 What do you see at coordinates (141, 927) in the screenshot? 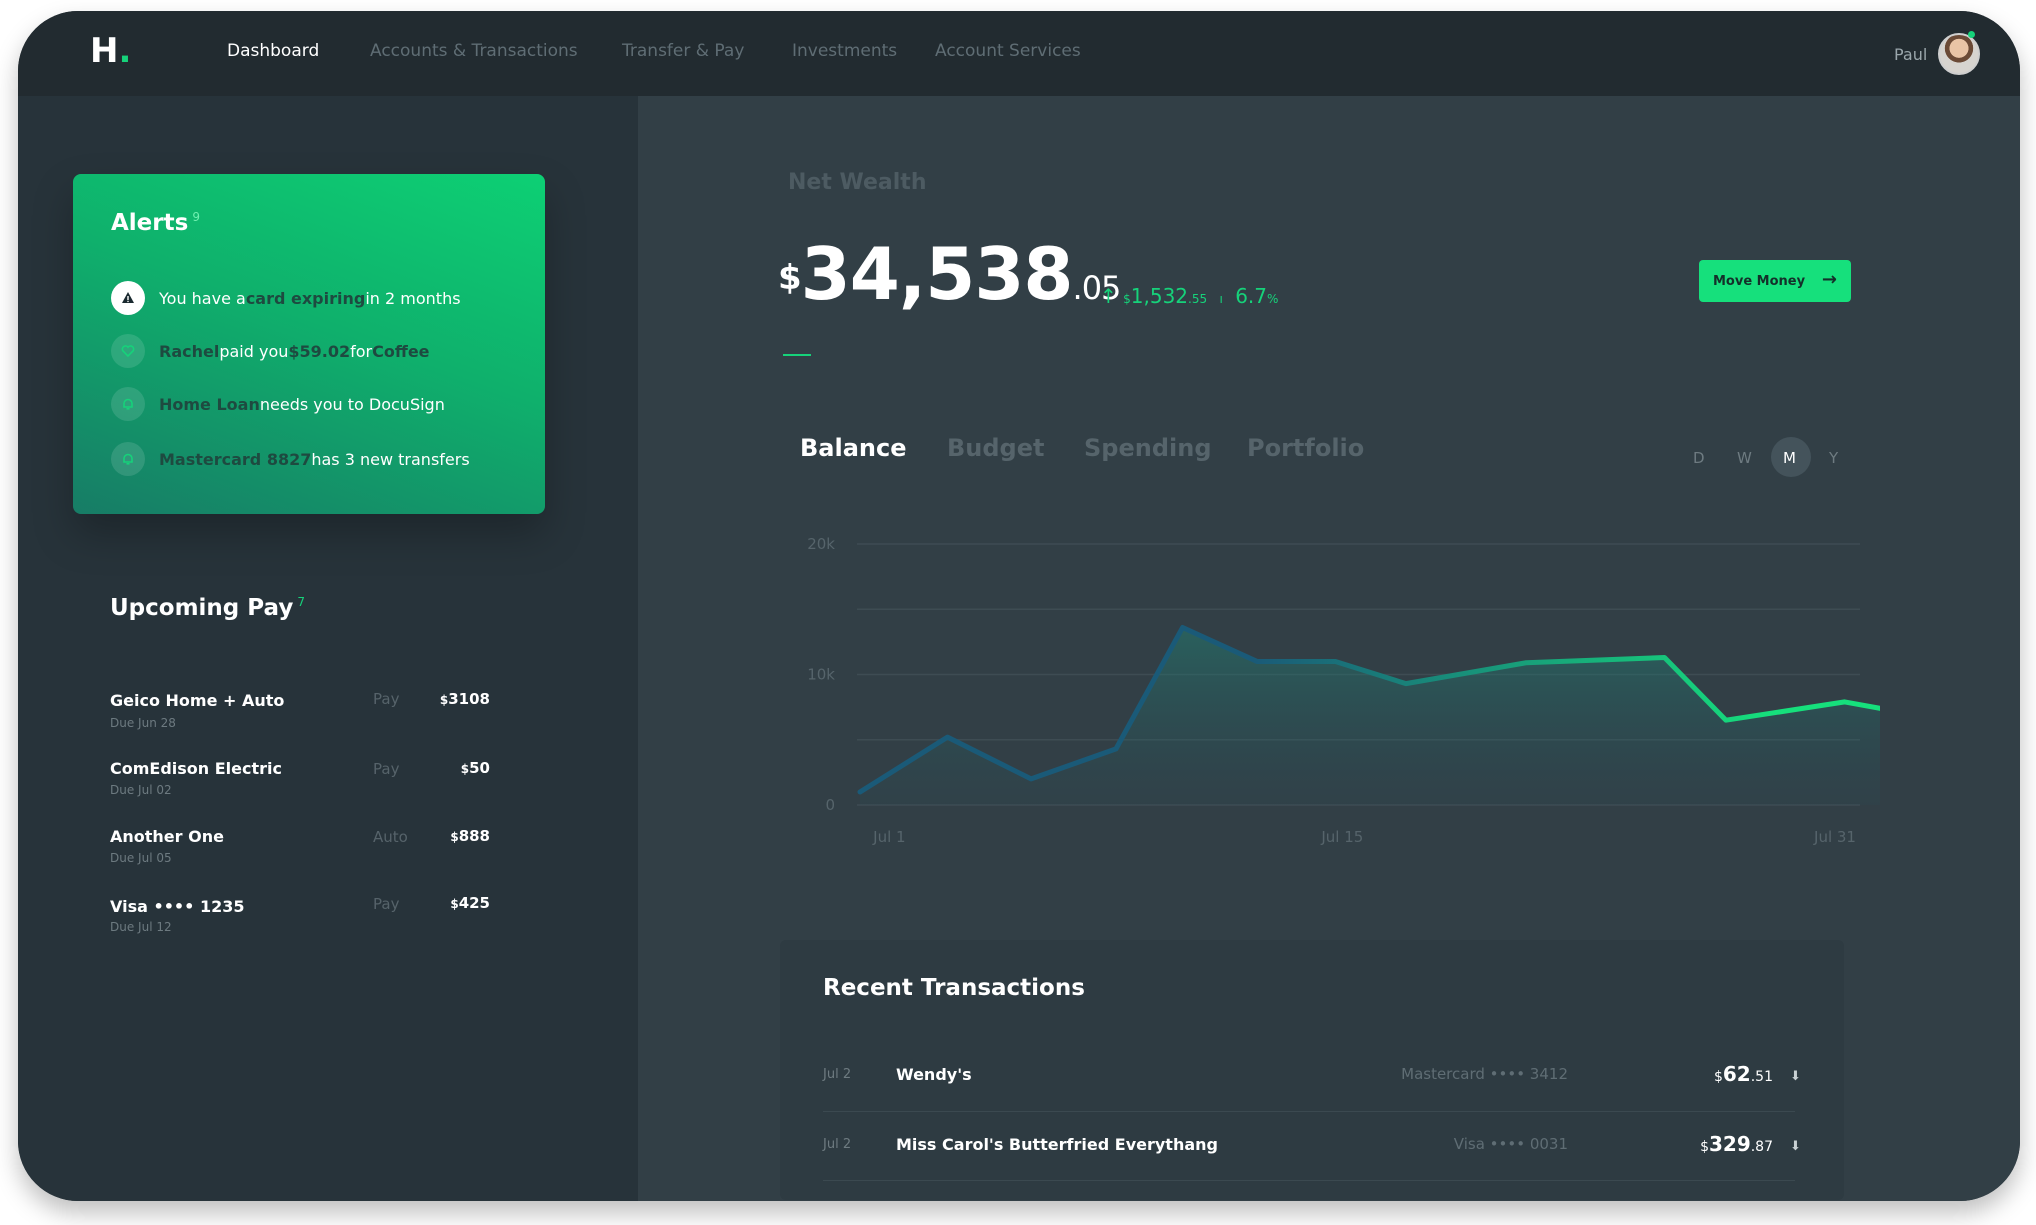
I see `upcoming-pay-due: Due Jul 12` at bounding box center [141, 927].